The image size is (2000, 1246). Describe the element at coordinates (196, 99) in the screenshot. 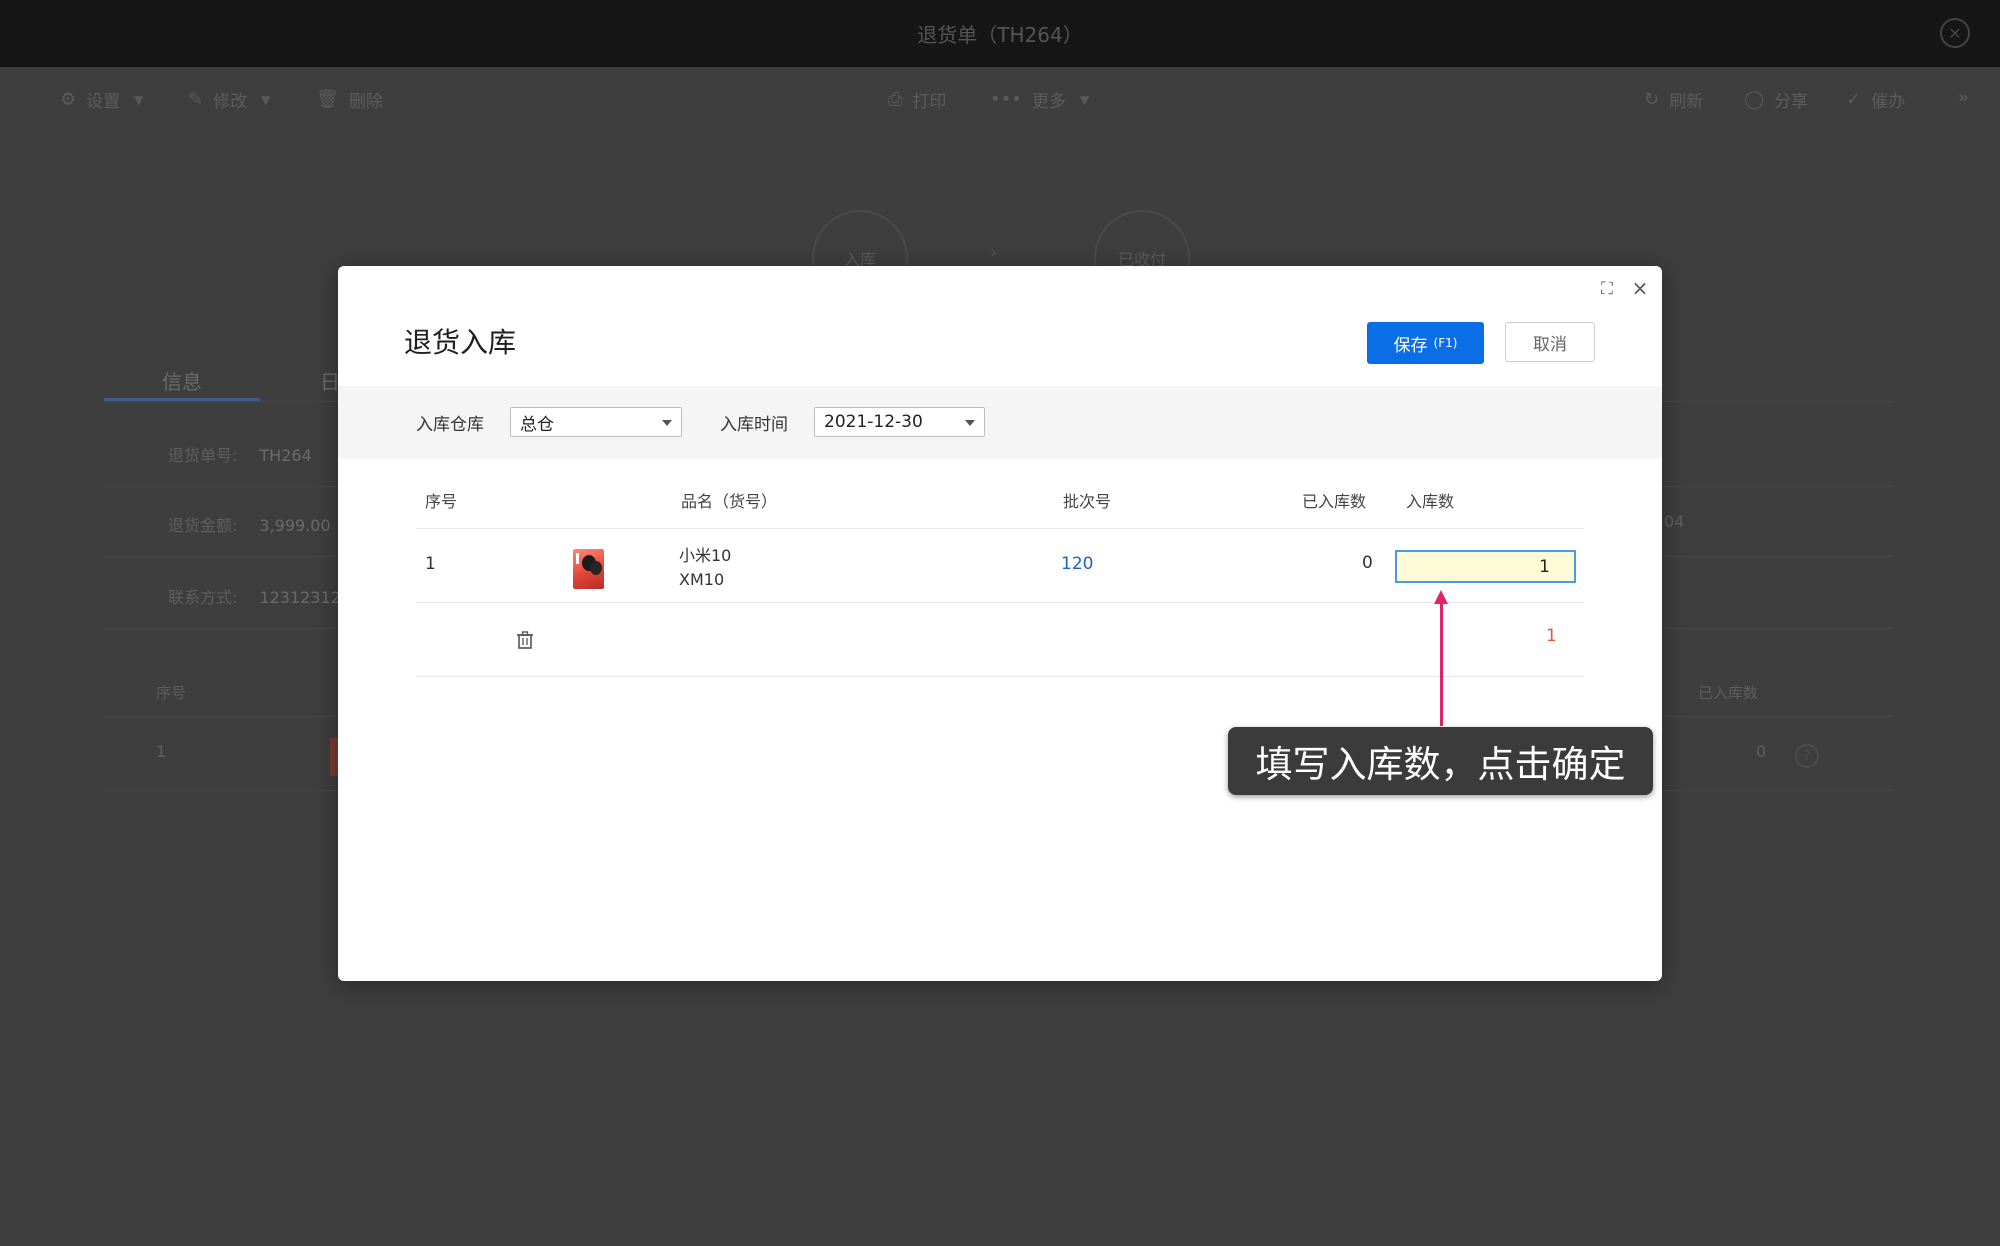

I see `edit-icon: ✎` at that location.